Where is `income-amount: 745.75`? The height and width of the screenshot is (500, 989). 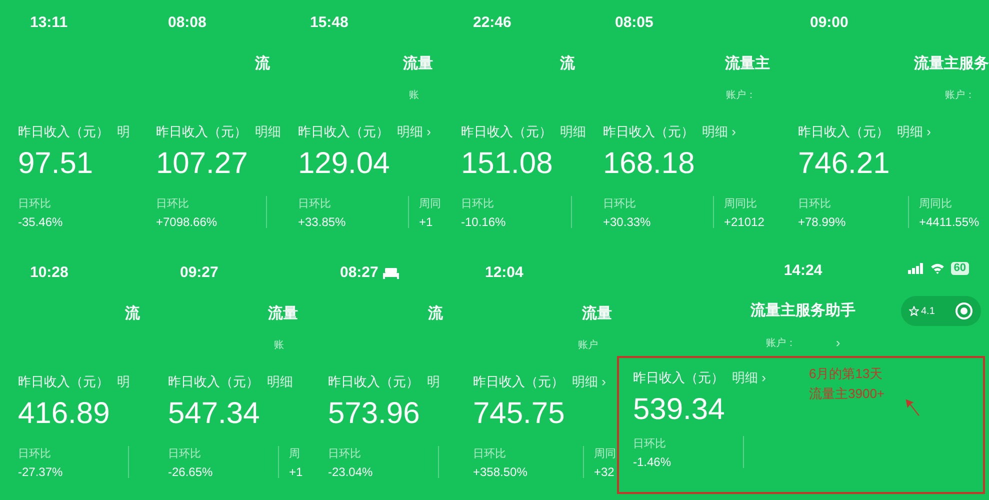
income-amount: 745.75 is located at coordinates (519, 414).